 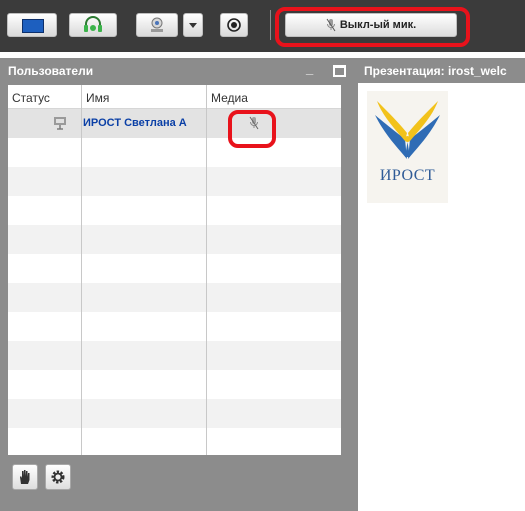 What do you see at coordinates (339, 71) in the screenshot?
I see `maximize-icon` at bounding box center [339, 71].